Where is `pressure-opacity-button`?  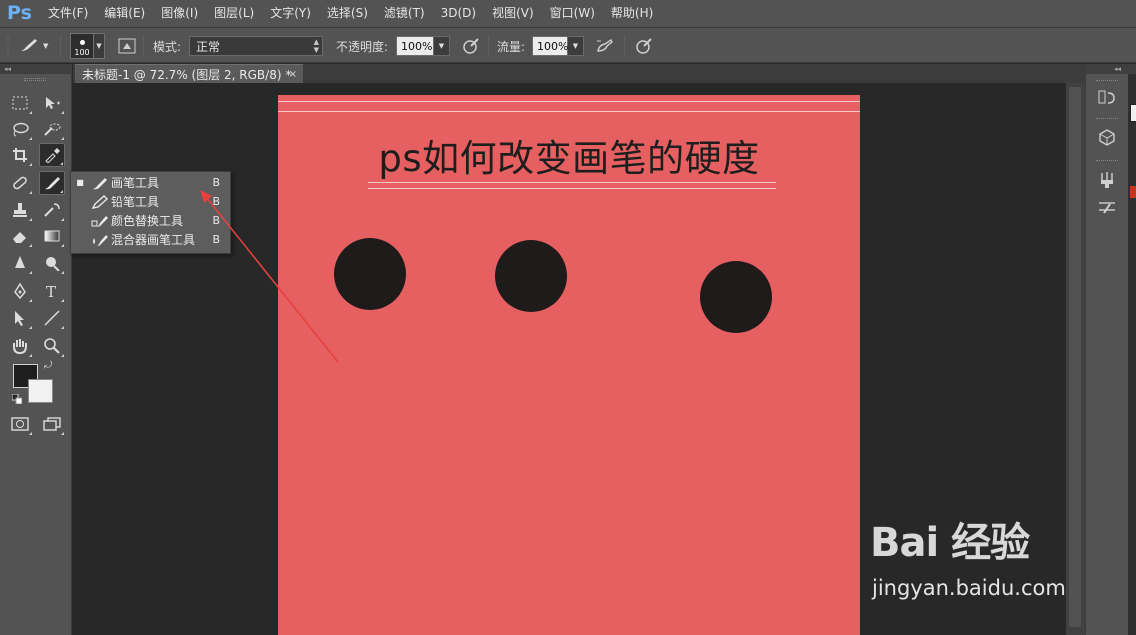 pressure-opacity-button is located at coordinates (471, 46).